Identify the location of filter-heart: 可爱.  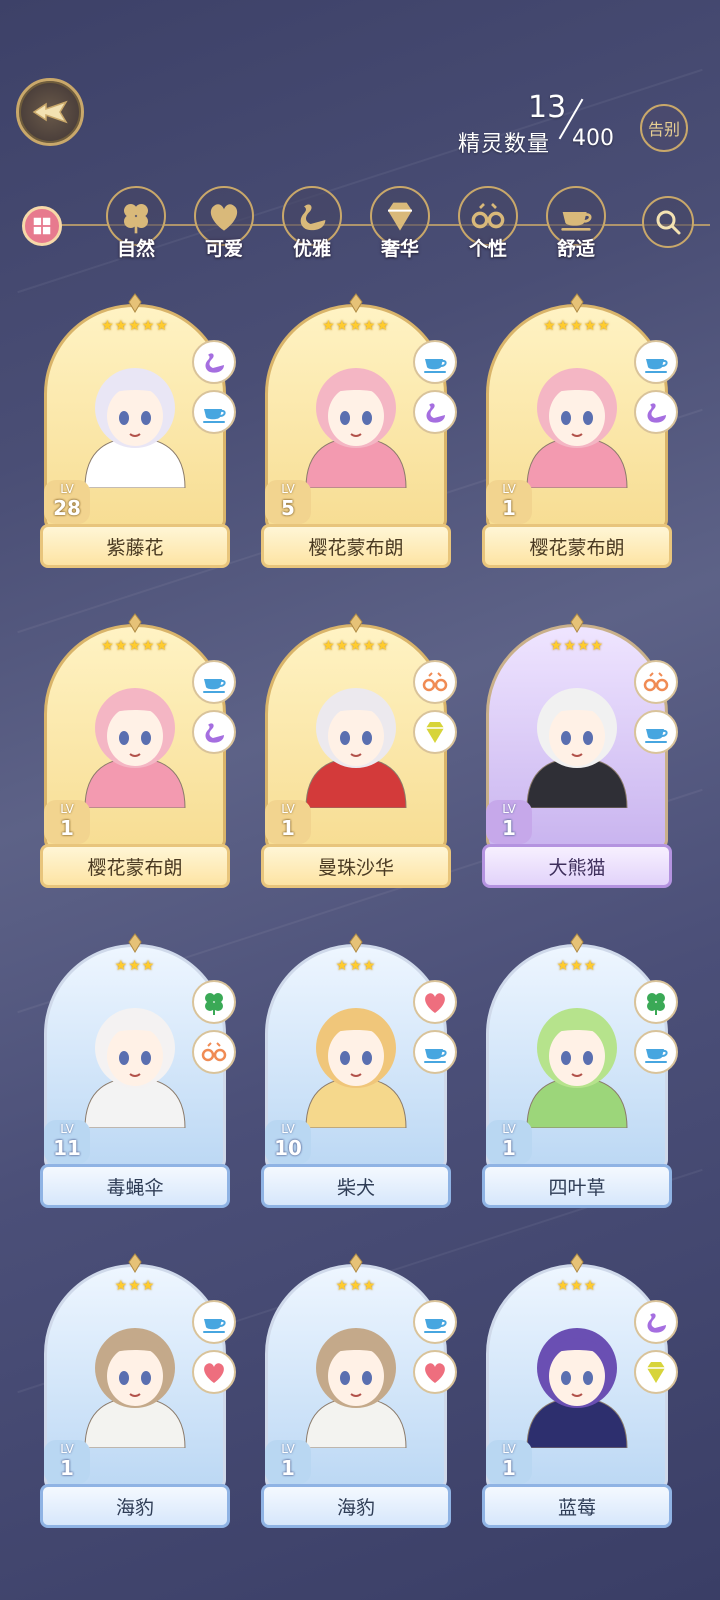
(224, 226).